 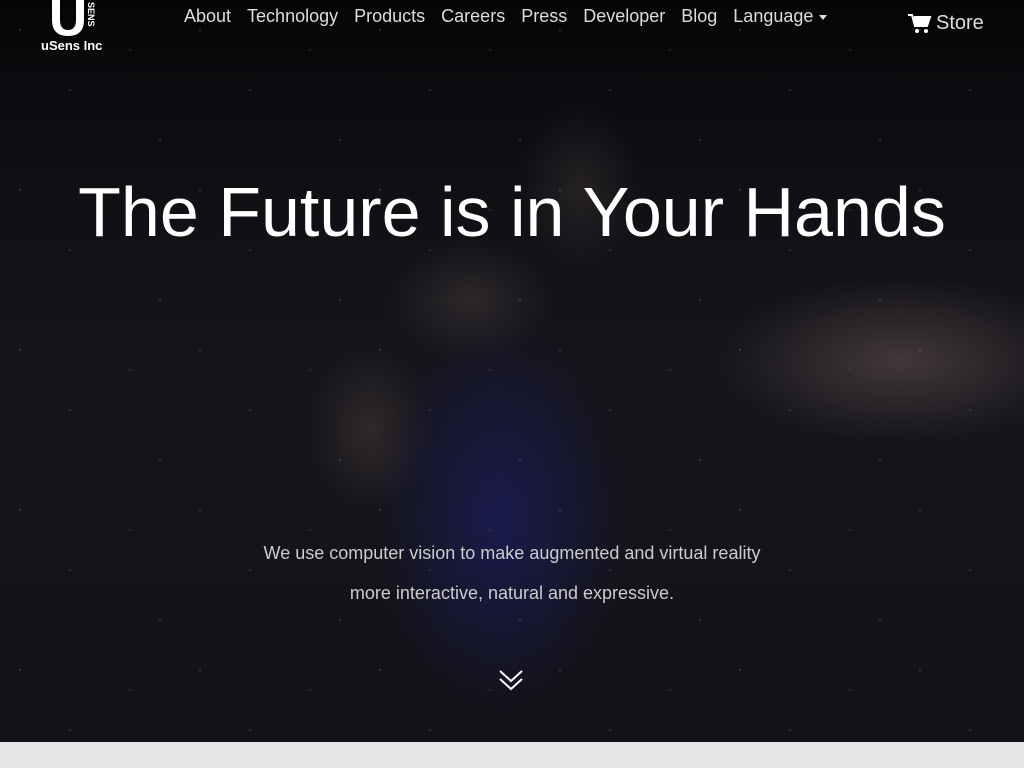 What do you see at coordinates (389, 16) in the screenshot?
I see `nav-products: Products` at bounding box center [389, 16].